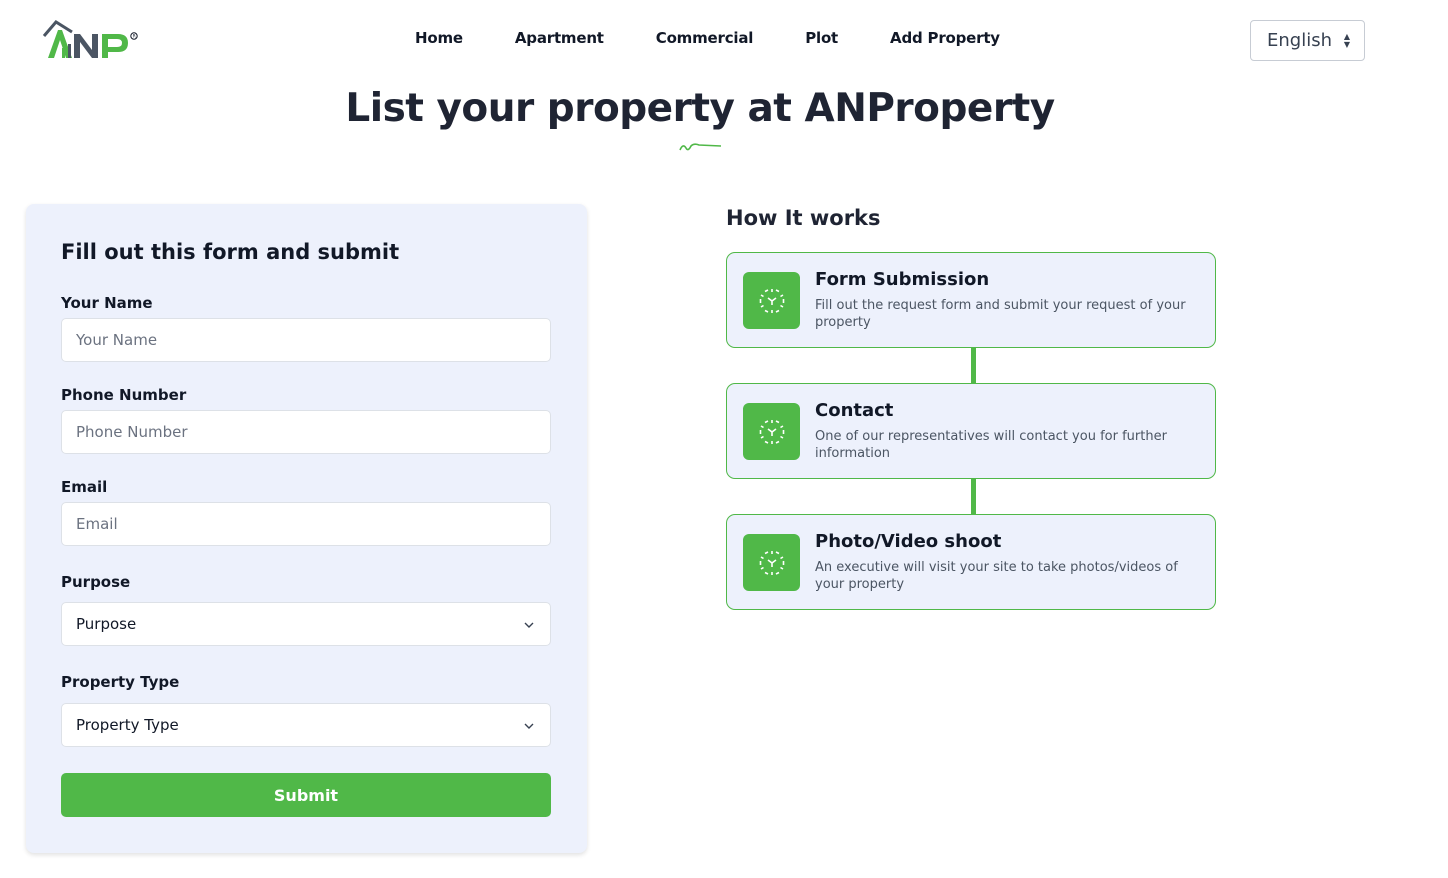  I want to click on nav-apartment: Apartment, so click(559, 38).